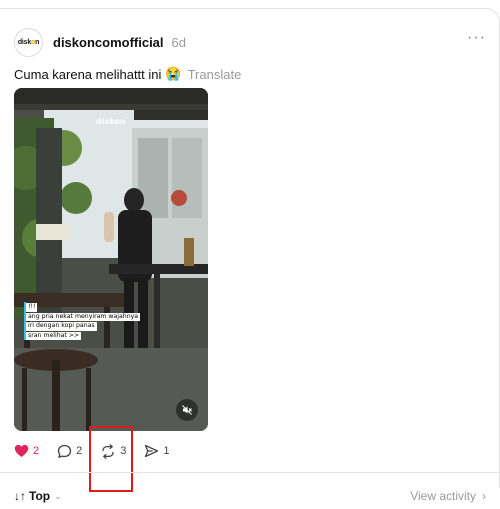  Describe the element at coordinates (152, 451) in the screenshot. I see `send-icon` at that location.